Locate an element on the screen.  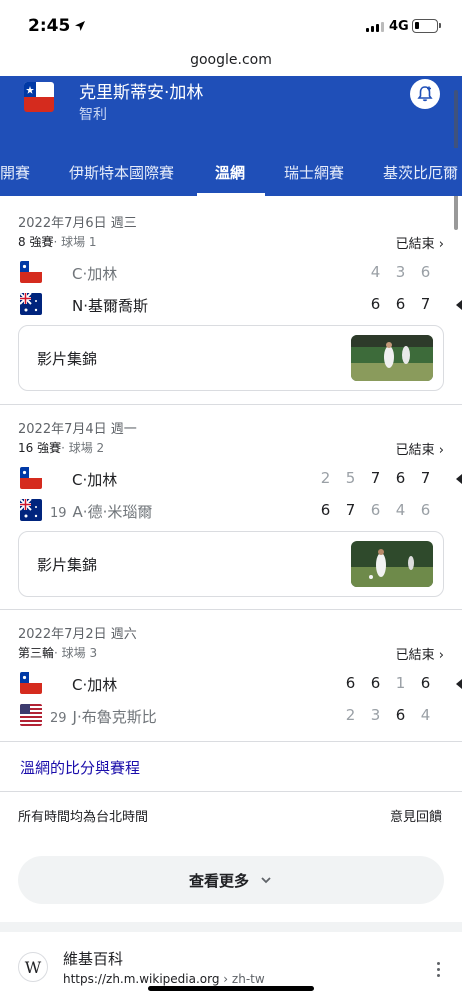
notification-bell-button is located at coordinates (425, 94).